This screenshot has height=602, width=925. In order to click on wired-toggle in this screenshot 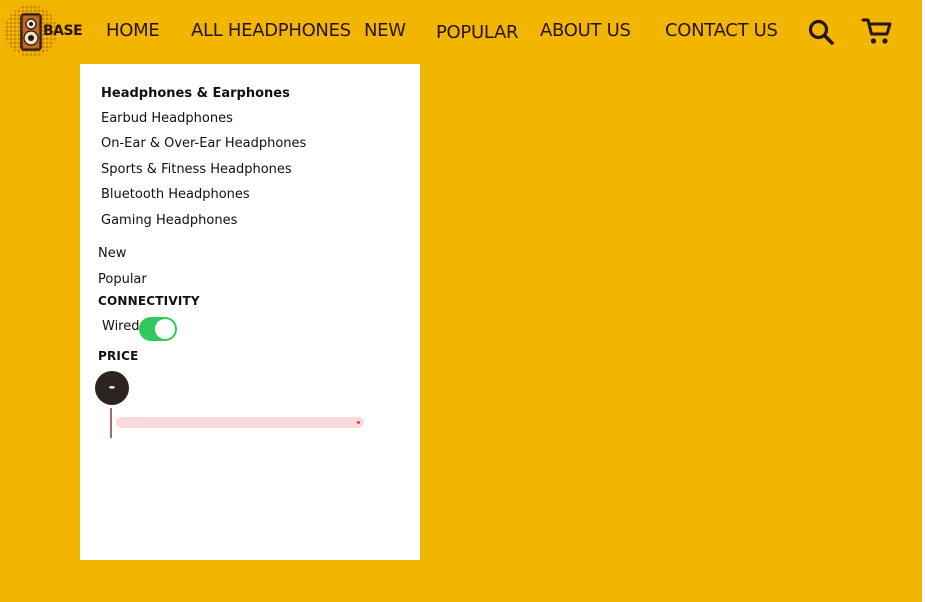, I will do `click(158, 329)`.